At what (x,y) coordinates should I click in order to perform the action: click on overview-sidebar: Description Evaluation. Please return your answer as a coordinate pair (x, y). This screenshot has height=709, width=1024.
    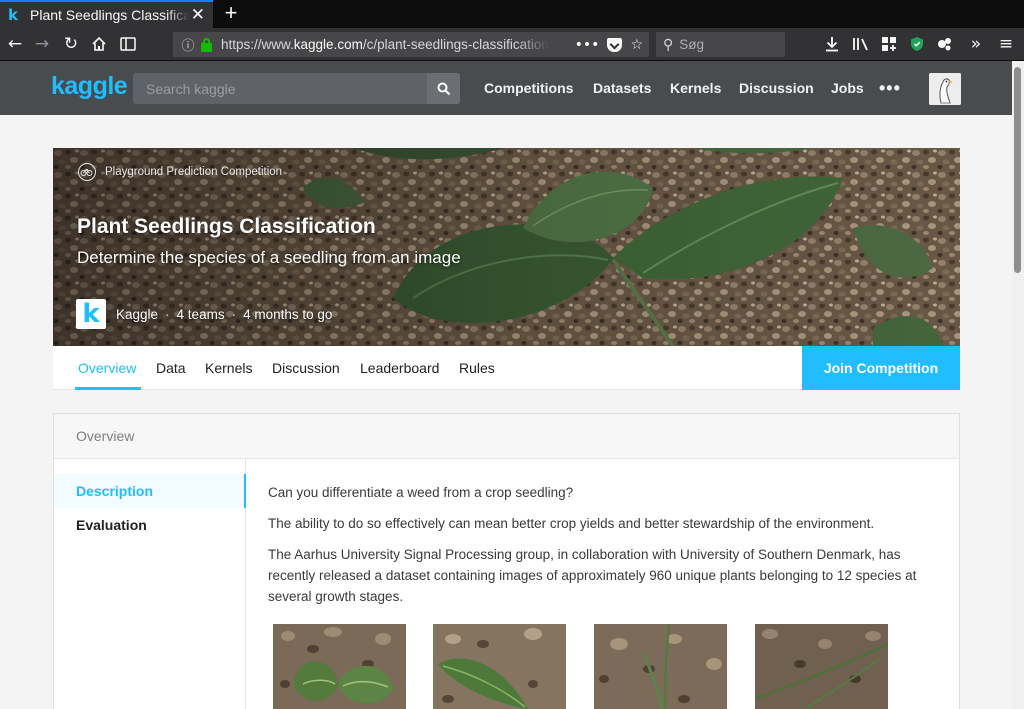
    Looking at the image, I should click on (150, 584).